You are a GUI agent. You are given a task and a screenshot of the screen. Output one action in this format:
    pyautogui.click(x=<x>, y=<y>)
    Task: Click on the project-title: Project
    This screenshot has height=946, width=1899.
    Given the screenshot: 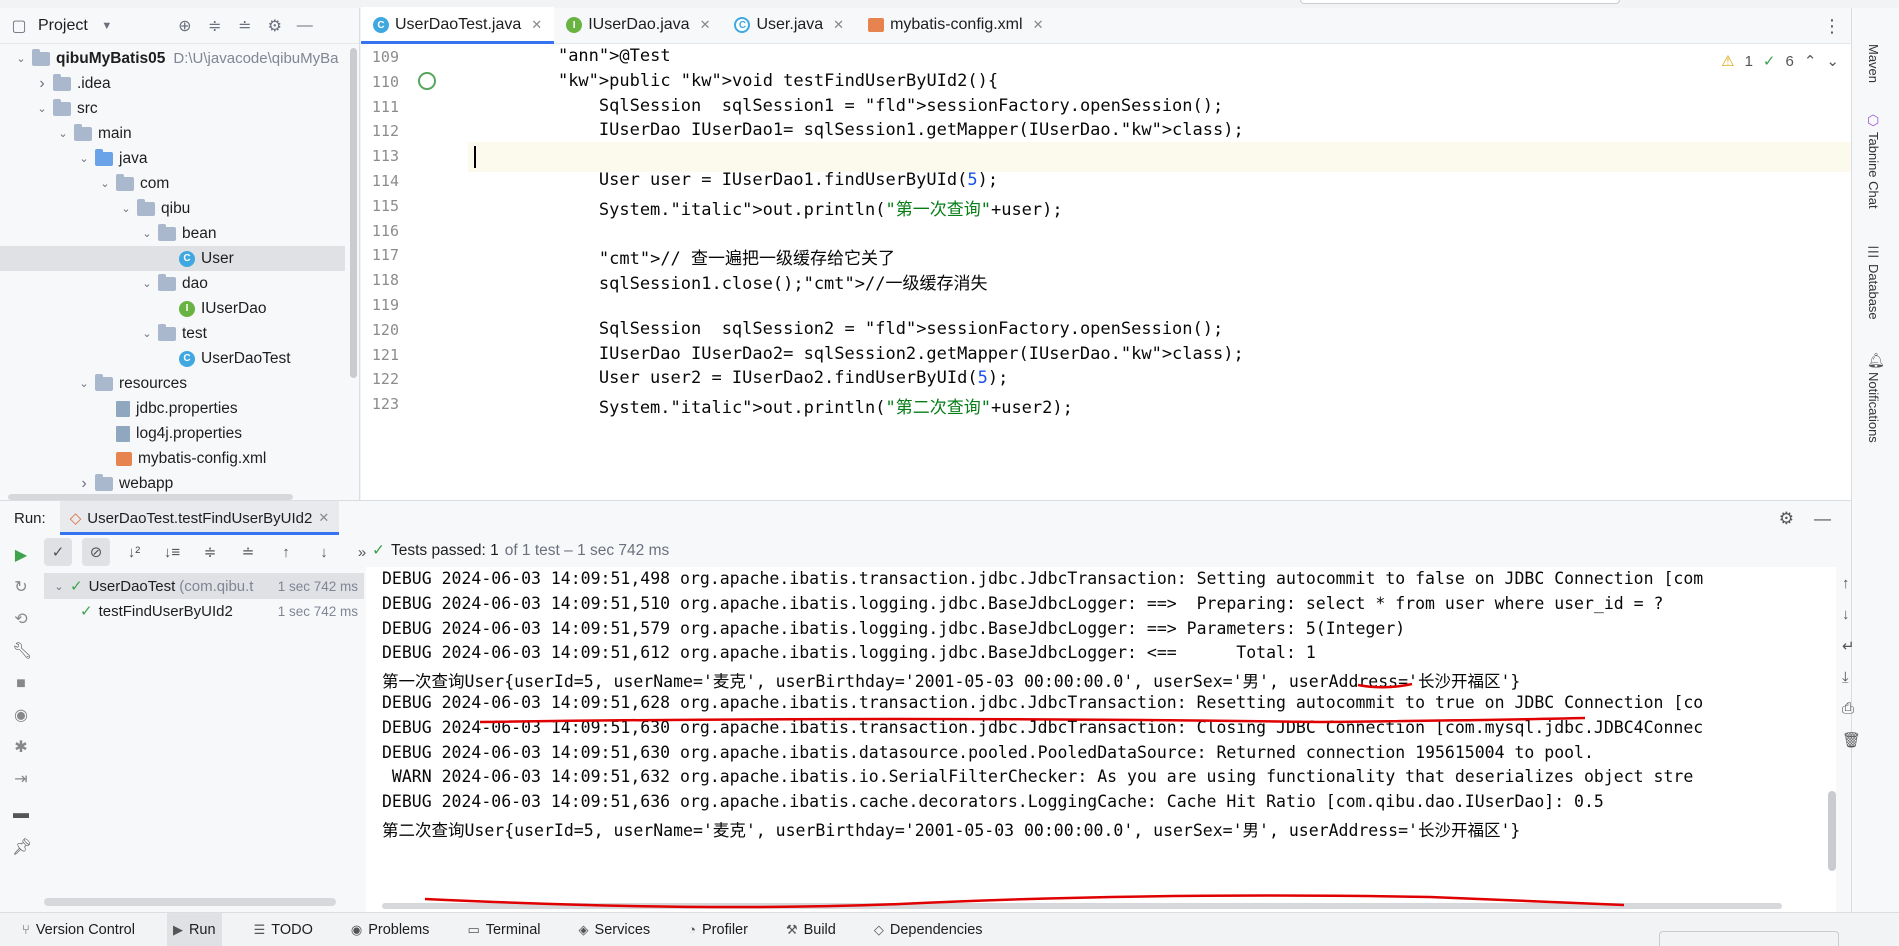 What is the action you would take?
    pyautogui.click(x=63, y=26)
    